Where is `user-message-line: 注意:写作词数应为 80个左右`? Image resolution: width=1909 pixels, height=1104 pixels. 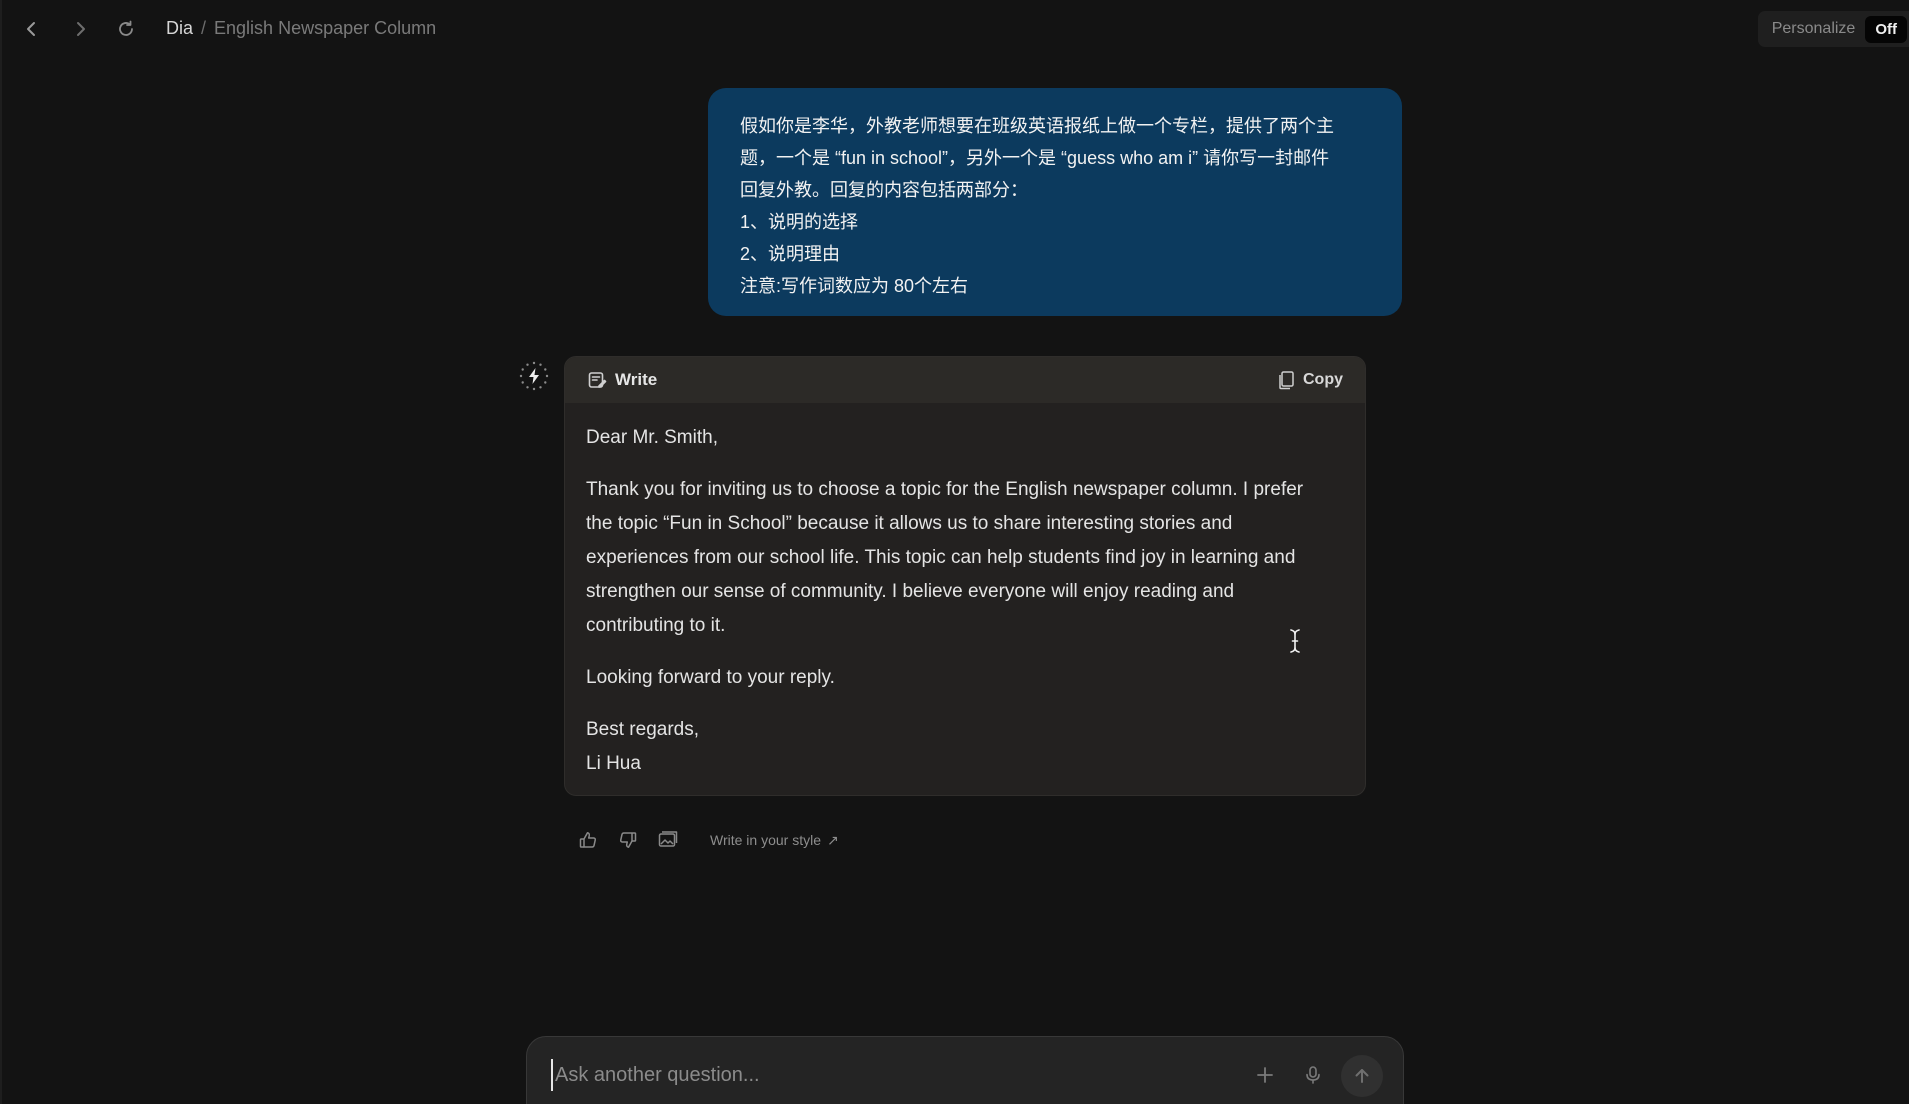
user-message-line: 注意:写作词数应为 80个左右 is located at coordinates (854, 286).